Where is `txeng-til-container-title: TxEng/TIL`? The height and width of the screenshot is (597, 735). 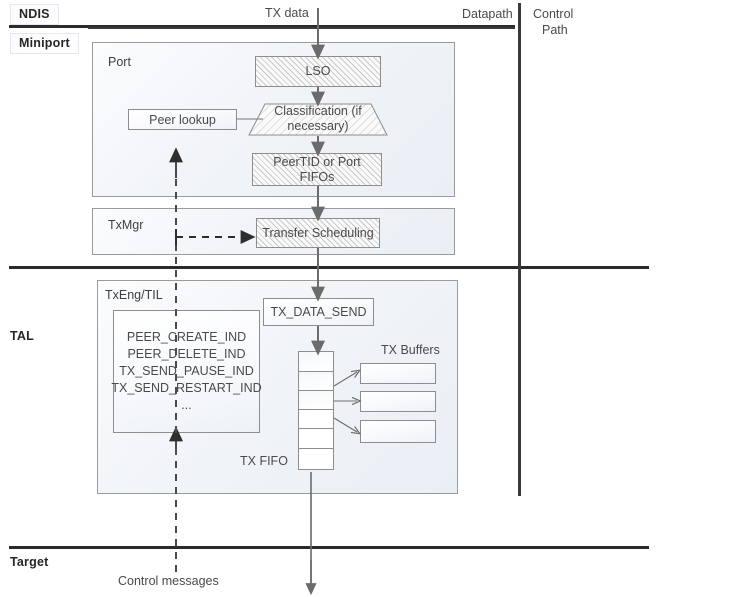
txeng-til-container-title: TxEng/TIL is located at coordinates (134, 295).